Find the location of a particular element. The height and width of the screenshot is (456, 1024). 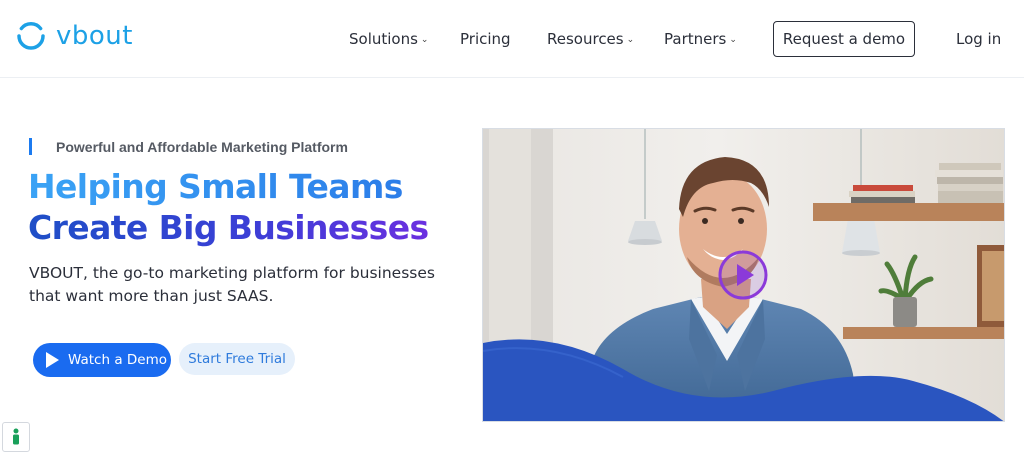

nav-partners-label: Partners is located at coordinates (695, 39).